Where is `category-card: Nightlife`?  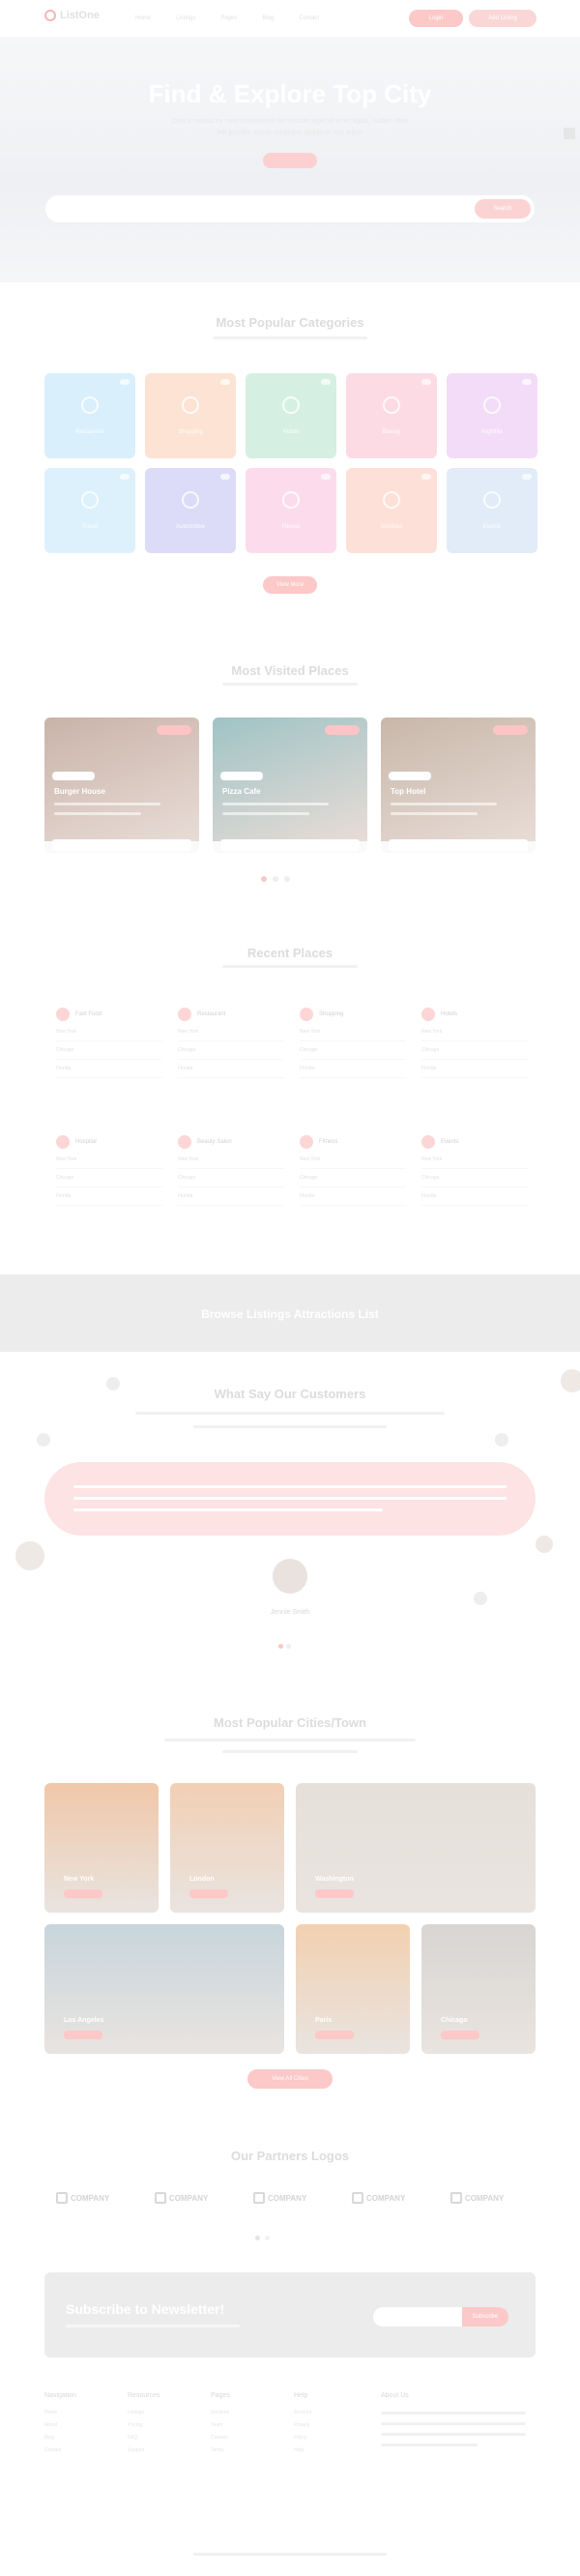
category-card: Nightlife is located at coordinates (492, 415).